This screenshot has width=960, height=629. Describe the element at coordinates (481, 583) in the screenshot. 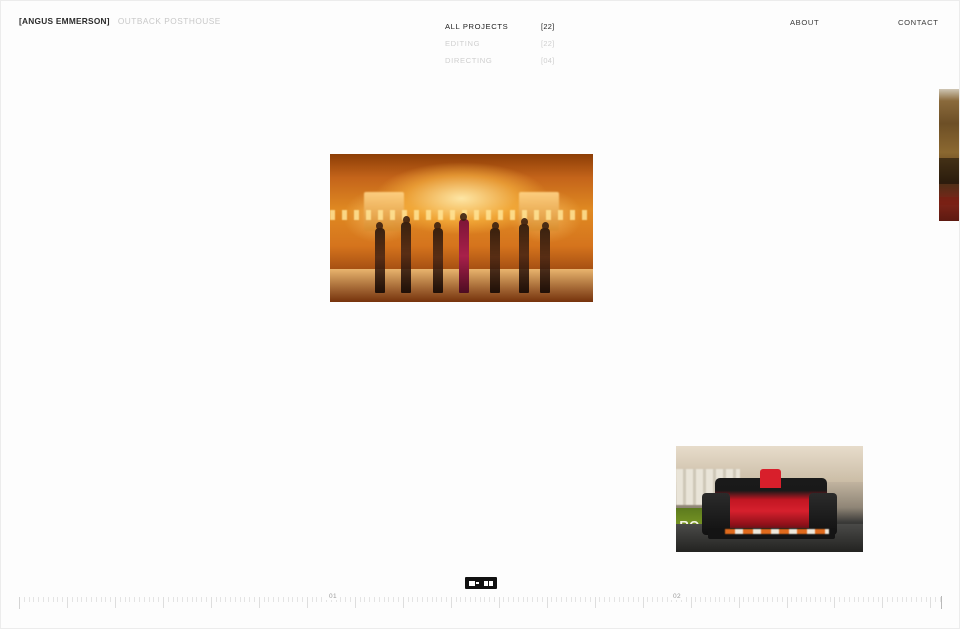

I see `view-mode-toggle` at that location.